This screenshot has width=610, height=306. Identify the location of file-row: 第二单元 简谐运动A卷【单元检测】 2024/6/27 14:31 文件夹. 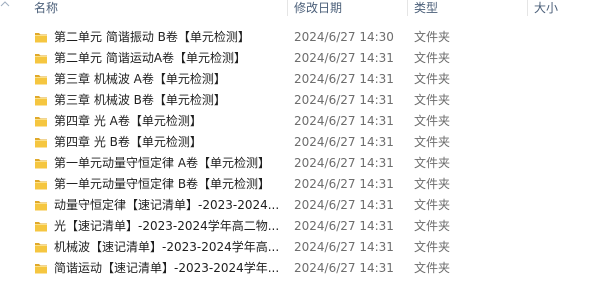
(305, 58).